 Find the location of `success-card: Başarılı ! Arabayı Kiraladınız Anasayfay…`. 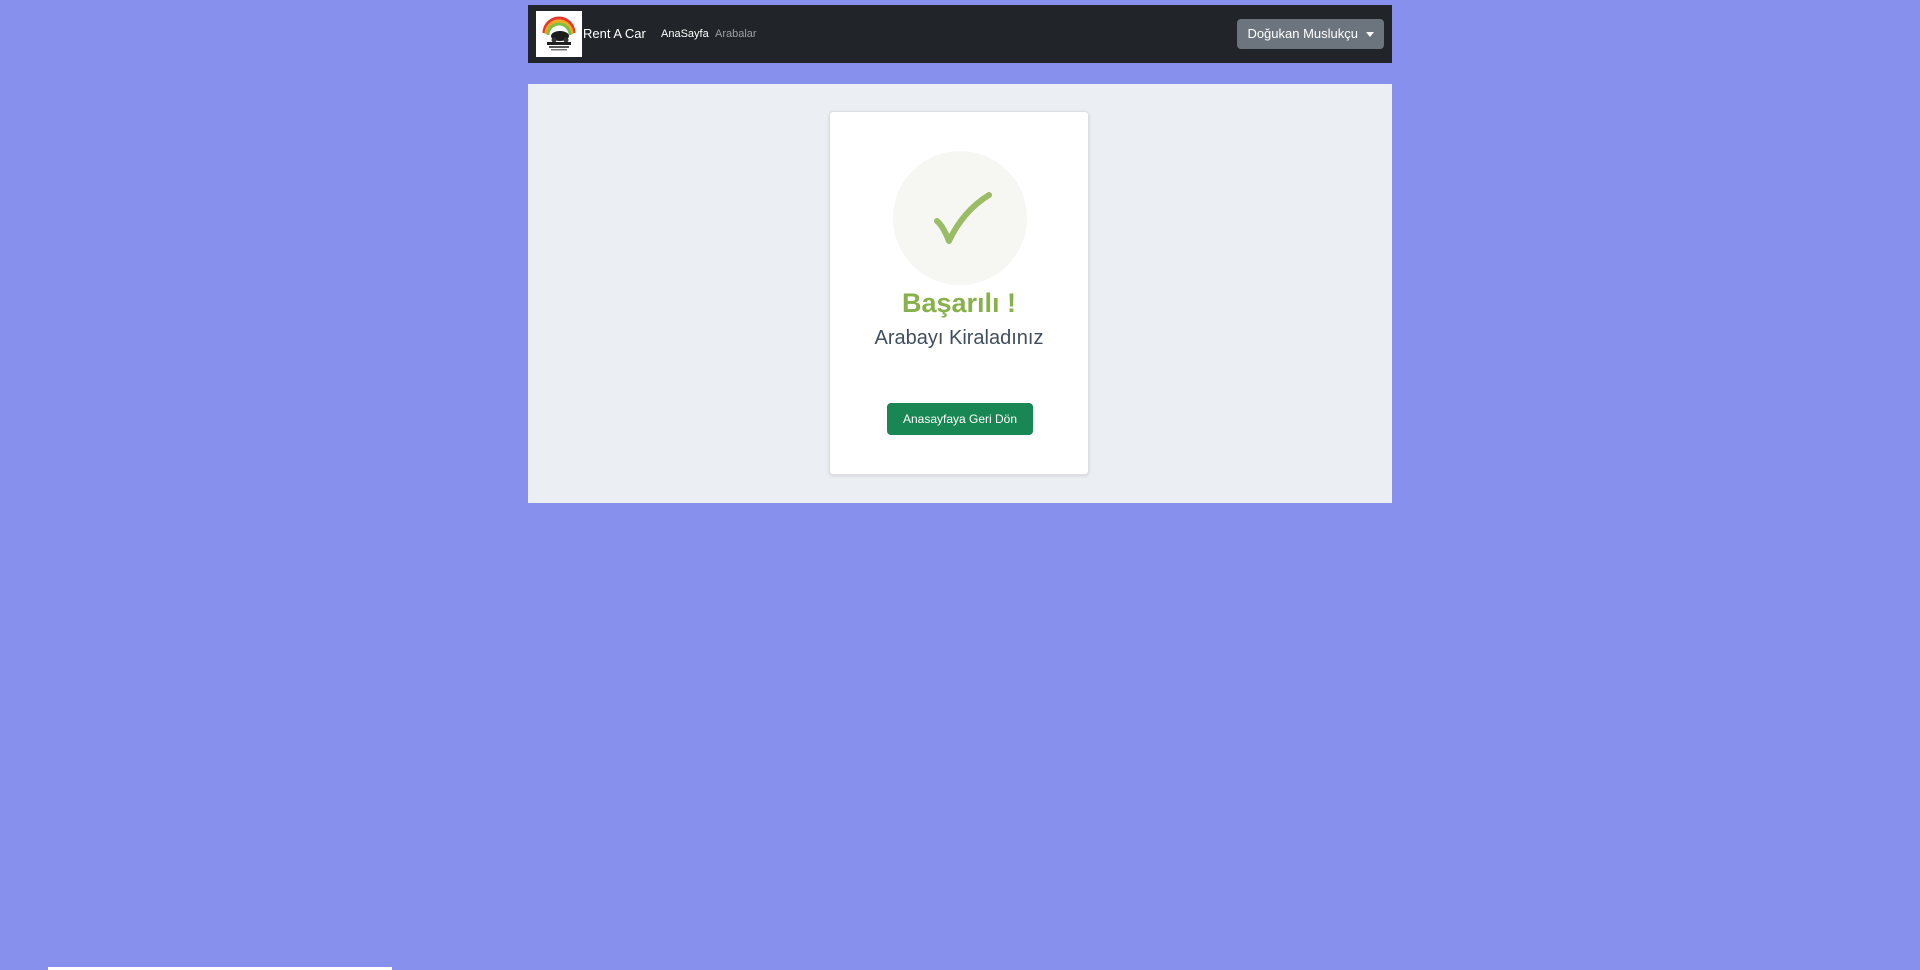

success-card: Başarılı ! Arabayı Kiraladınız Anasayfay… is located at coordinates (959, 293).